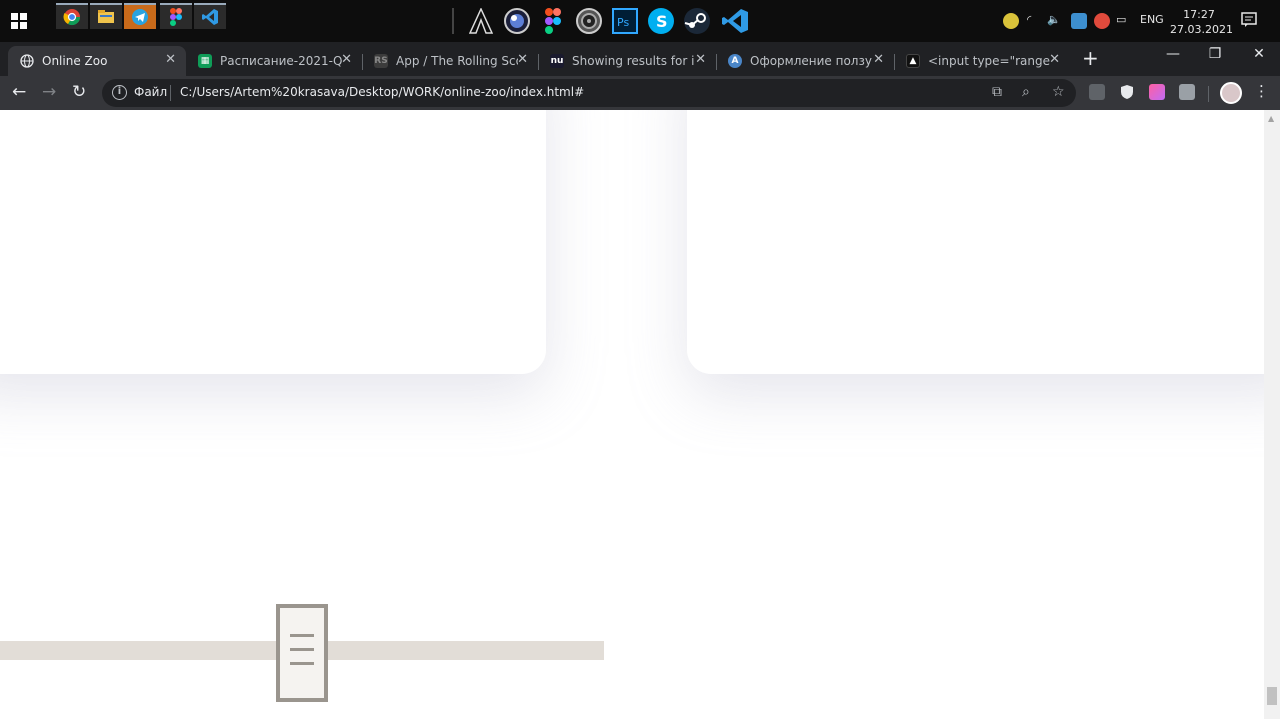  What do you see at coordinates (140, 16) in the screenshot?
I see `telegram-icon` at bounding box center [140, 16].